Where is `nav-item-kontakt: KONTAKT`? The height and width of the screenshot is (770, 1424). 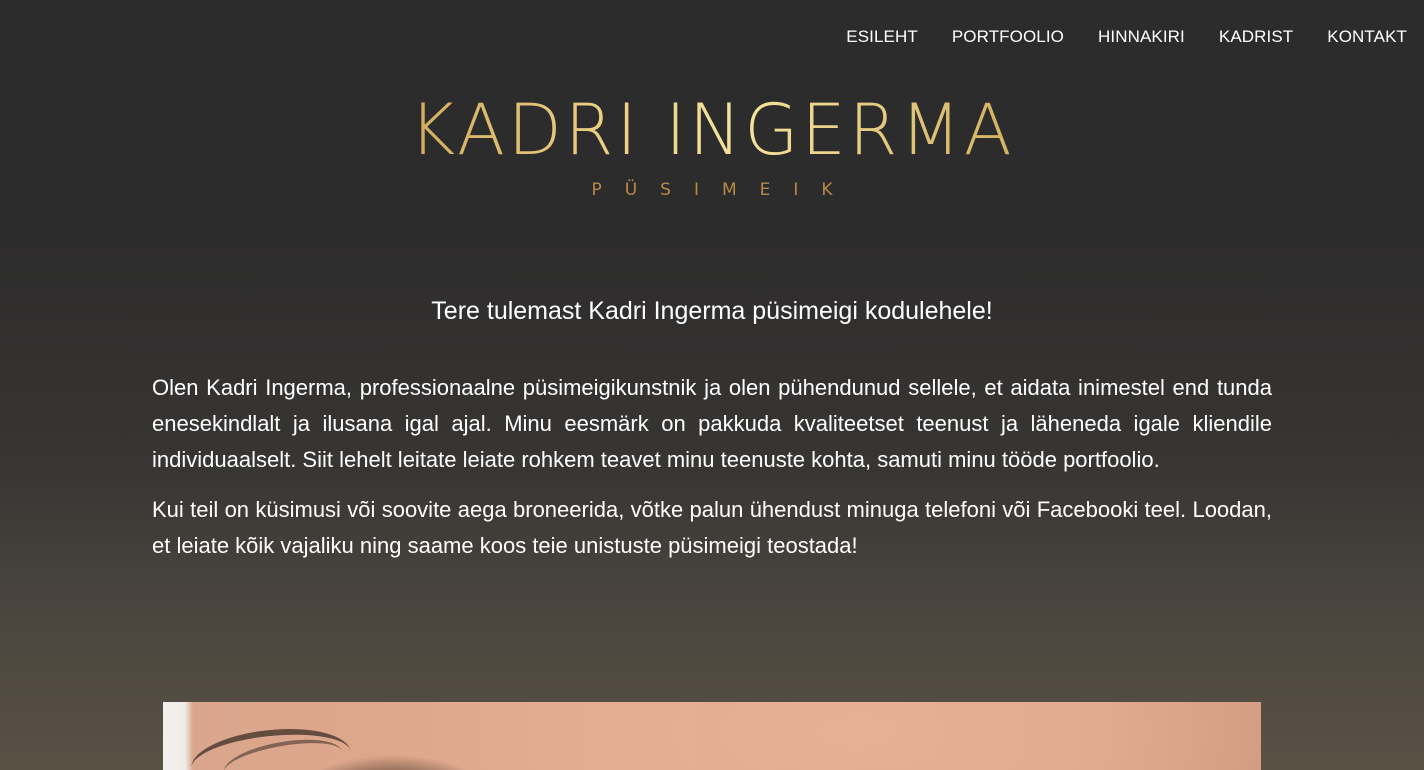 nav-item-kontakt: KONTAKT is located at coordinates (1367, 37).